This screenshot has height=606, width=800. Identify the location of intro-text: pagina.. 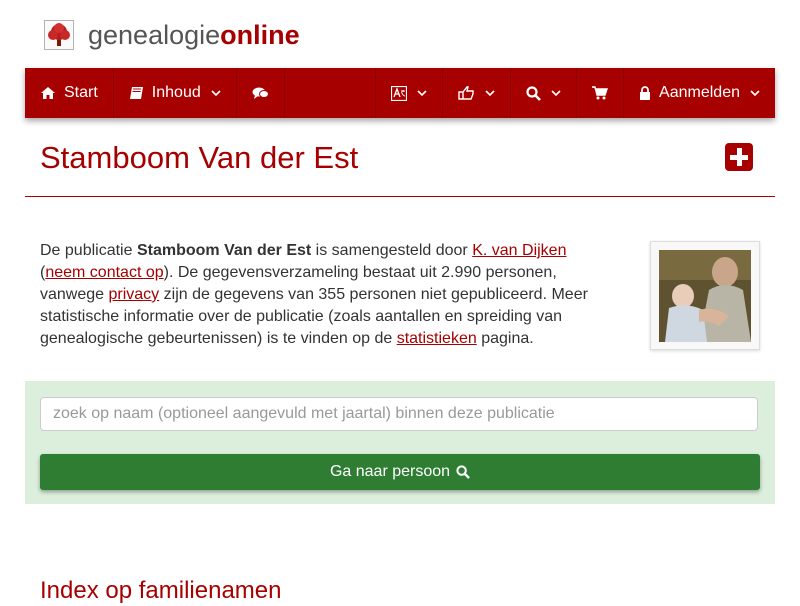
(505, 338).